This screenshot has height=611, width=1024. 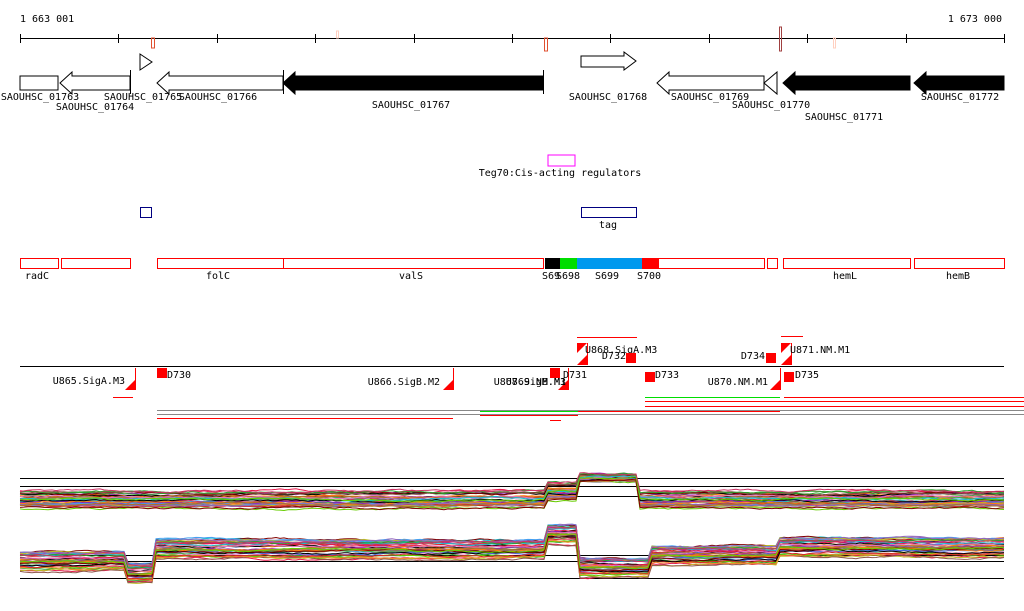 I want to click on transcript-label: U871.NM.M1, so click(x=820, y=350).